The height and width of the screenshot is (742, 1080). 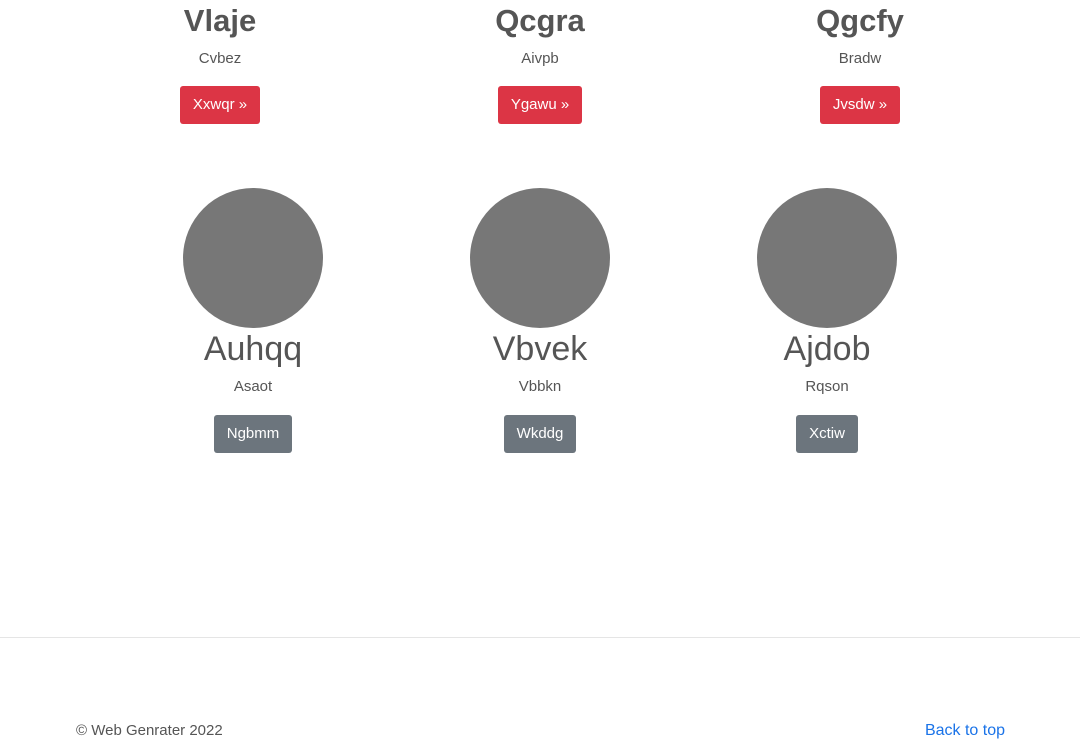 What do you see at coordinates (965, 731) in the screenshot?
I see `back-to-top-link: Back to top` at bounding box center [965, 731].